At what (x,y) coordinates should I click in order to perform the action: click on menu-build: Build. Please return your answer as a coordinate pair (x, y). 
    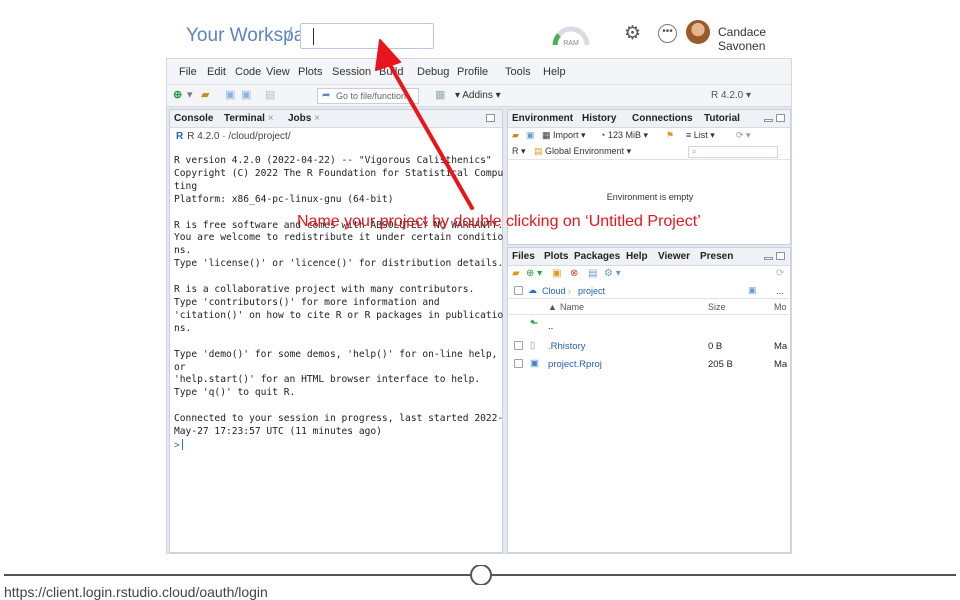
    Looking at the image, I should click on (391, 72).